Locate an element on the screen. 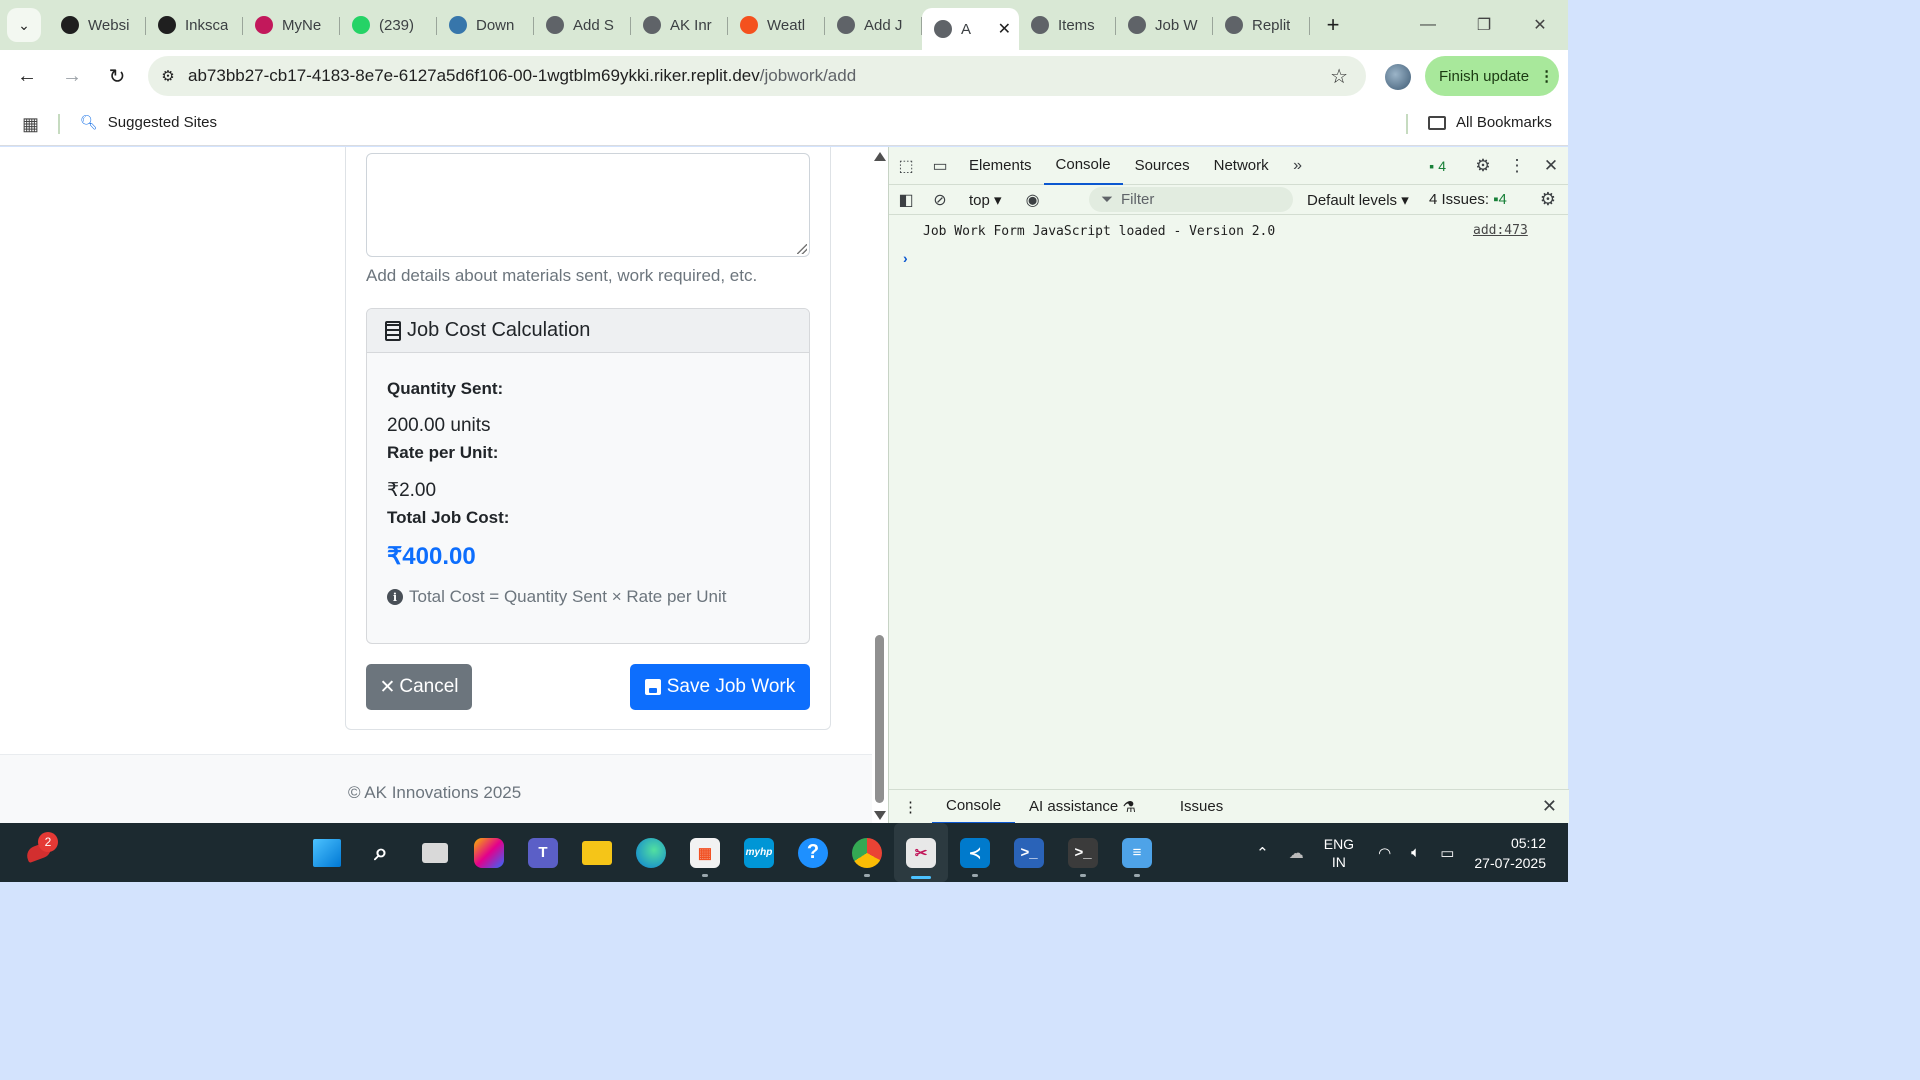  task-view-button is located at coordinates (435, 852).